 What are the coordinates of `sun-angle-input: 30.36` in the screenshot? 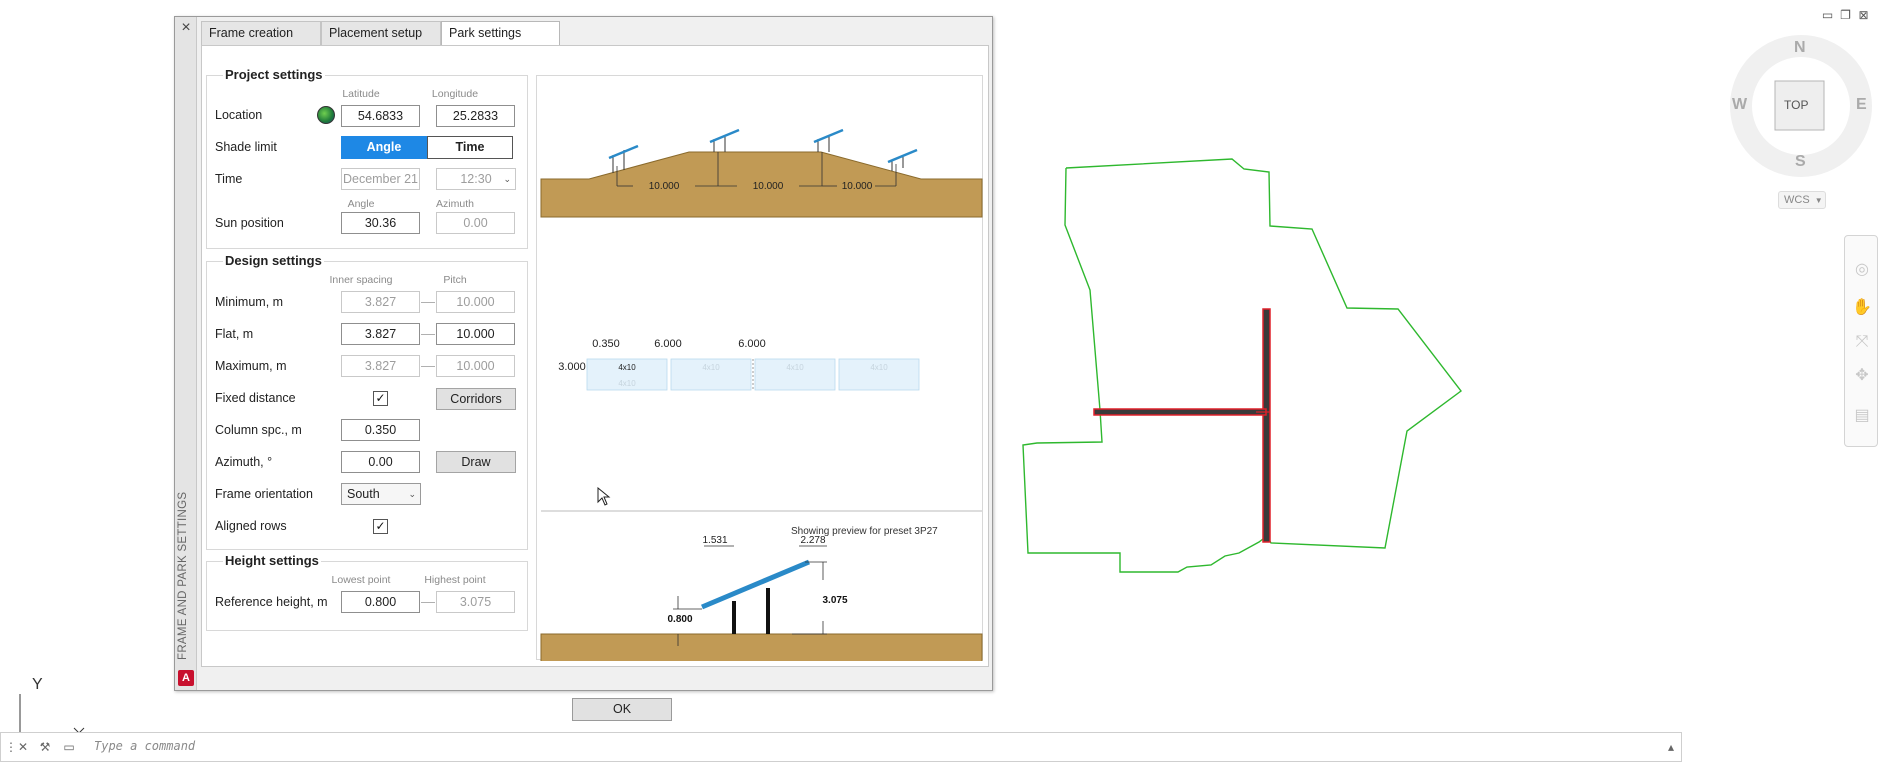 It's located at (380, 223).